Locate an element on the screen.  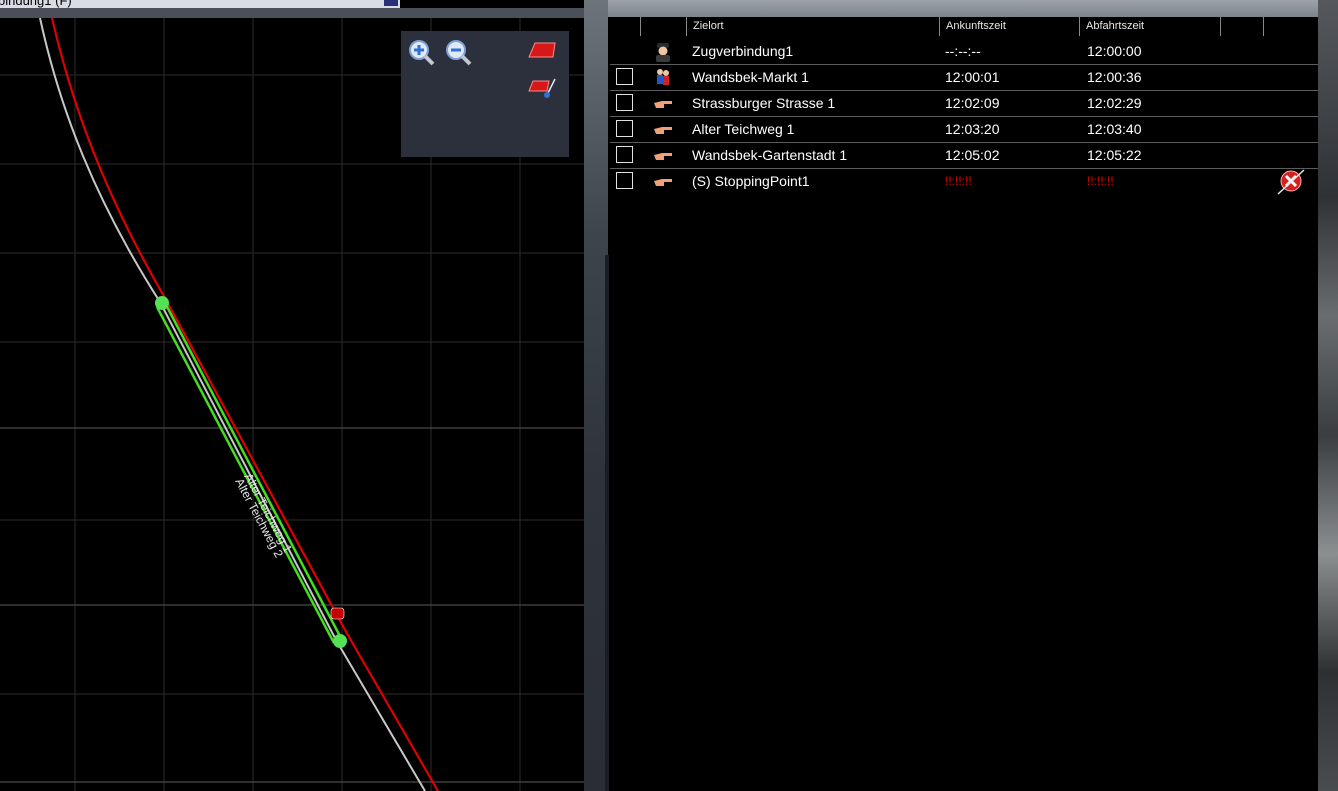
departure-time: 12:00:36 is located at coordinates (1114, 77).